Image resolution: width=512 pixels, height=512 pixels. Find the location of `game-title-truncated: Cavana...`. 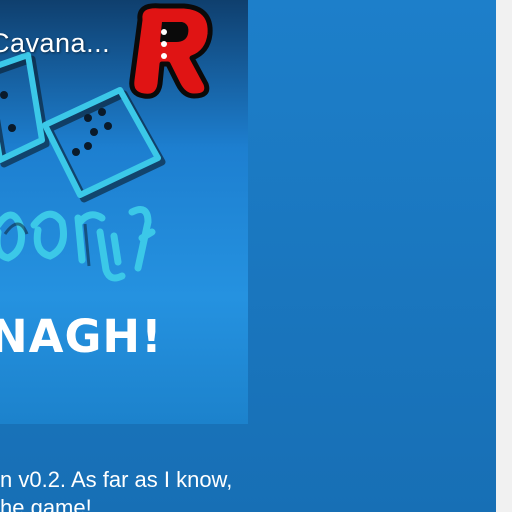

game-title-truncated: Cavana... is located at coordinates (55, 43).